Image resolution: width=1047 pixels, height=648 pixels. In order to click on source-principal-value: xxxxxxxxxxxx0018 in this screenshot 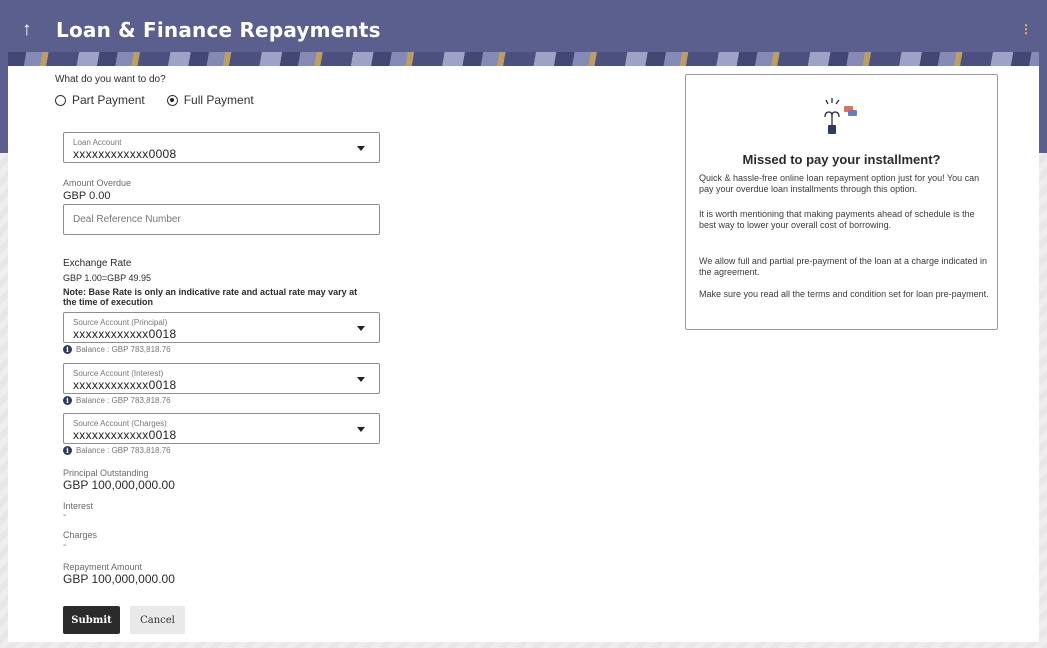, I will do `click(125, 334)`.